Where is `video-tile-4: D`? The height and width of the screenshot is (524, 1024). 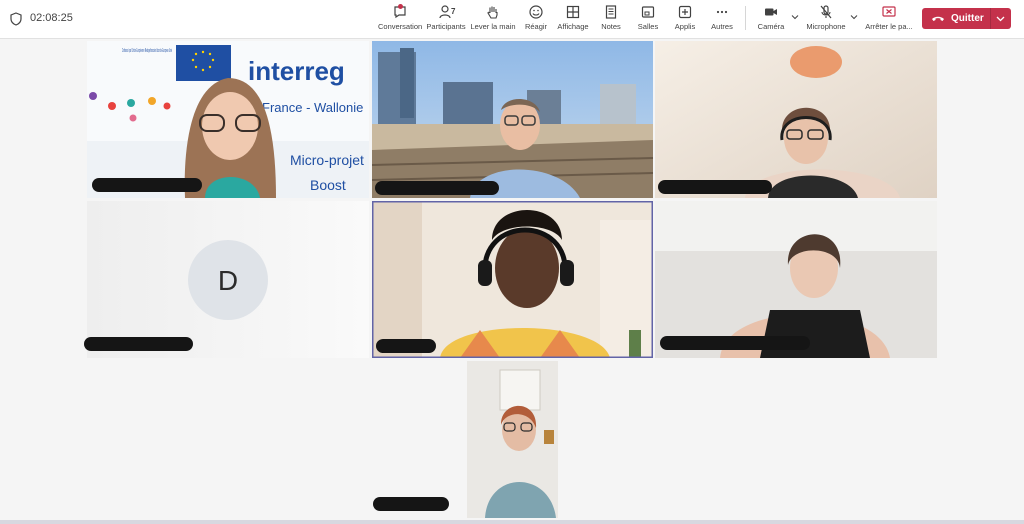
video-tile-4: D is located at coordinates (228, 279).